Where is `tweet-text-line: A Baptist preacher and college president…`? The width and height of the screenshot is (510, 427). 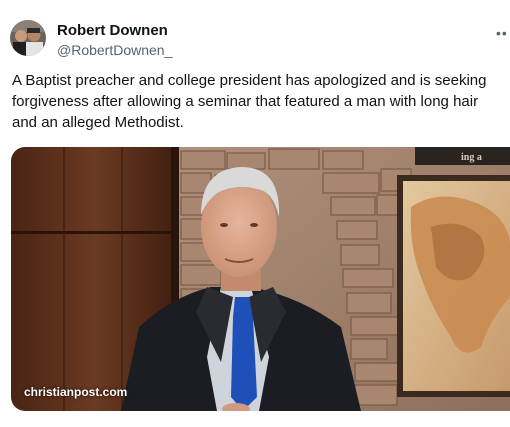
tweet-text-line: A Baptist preacher and college president… is located at coordinates (249, 80).